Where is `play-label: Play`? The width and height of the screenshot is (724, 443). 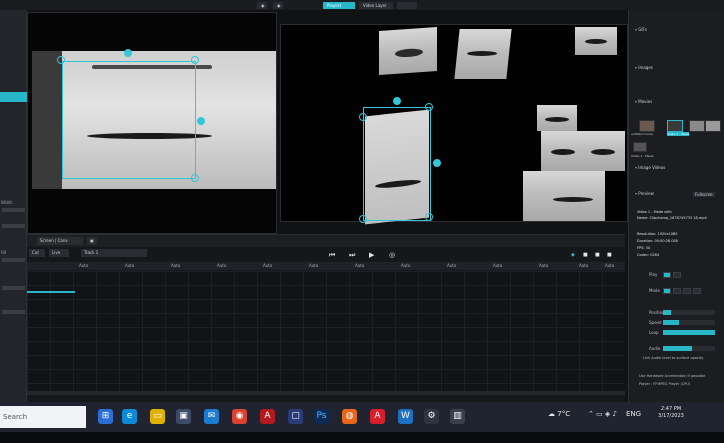 play-label: Play is located at coordinates (653, 274).